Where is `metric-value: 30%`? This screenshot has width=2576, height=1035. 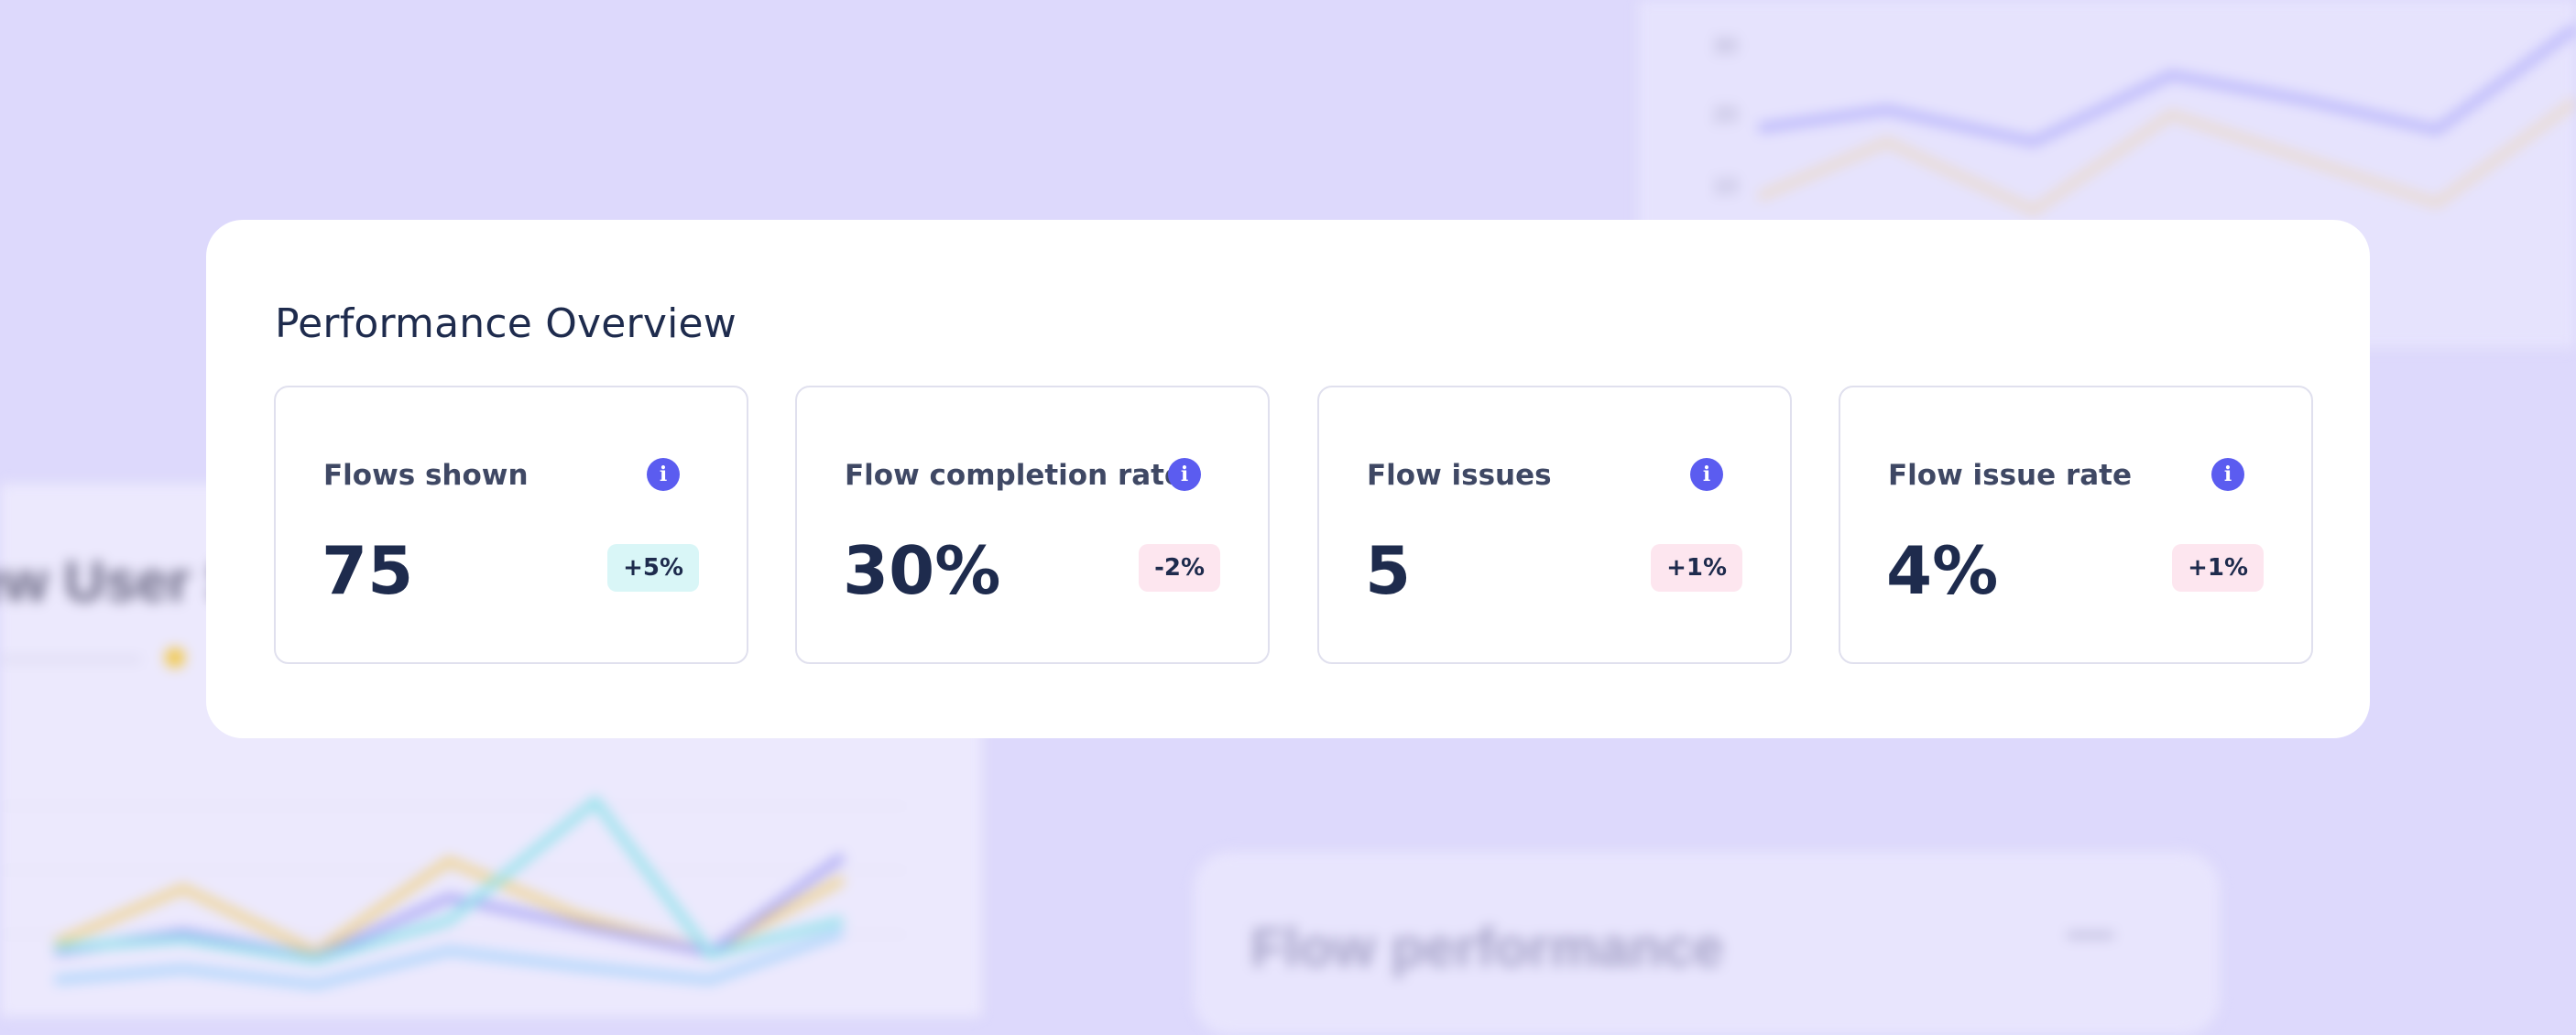
metric-value: 30% is located at coordinates (922, 570).